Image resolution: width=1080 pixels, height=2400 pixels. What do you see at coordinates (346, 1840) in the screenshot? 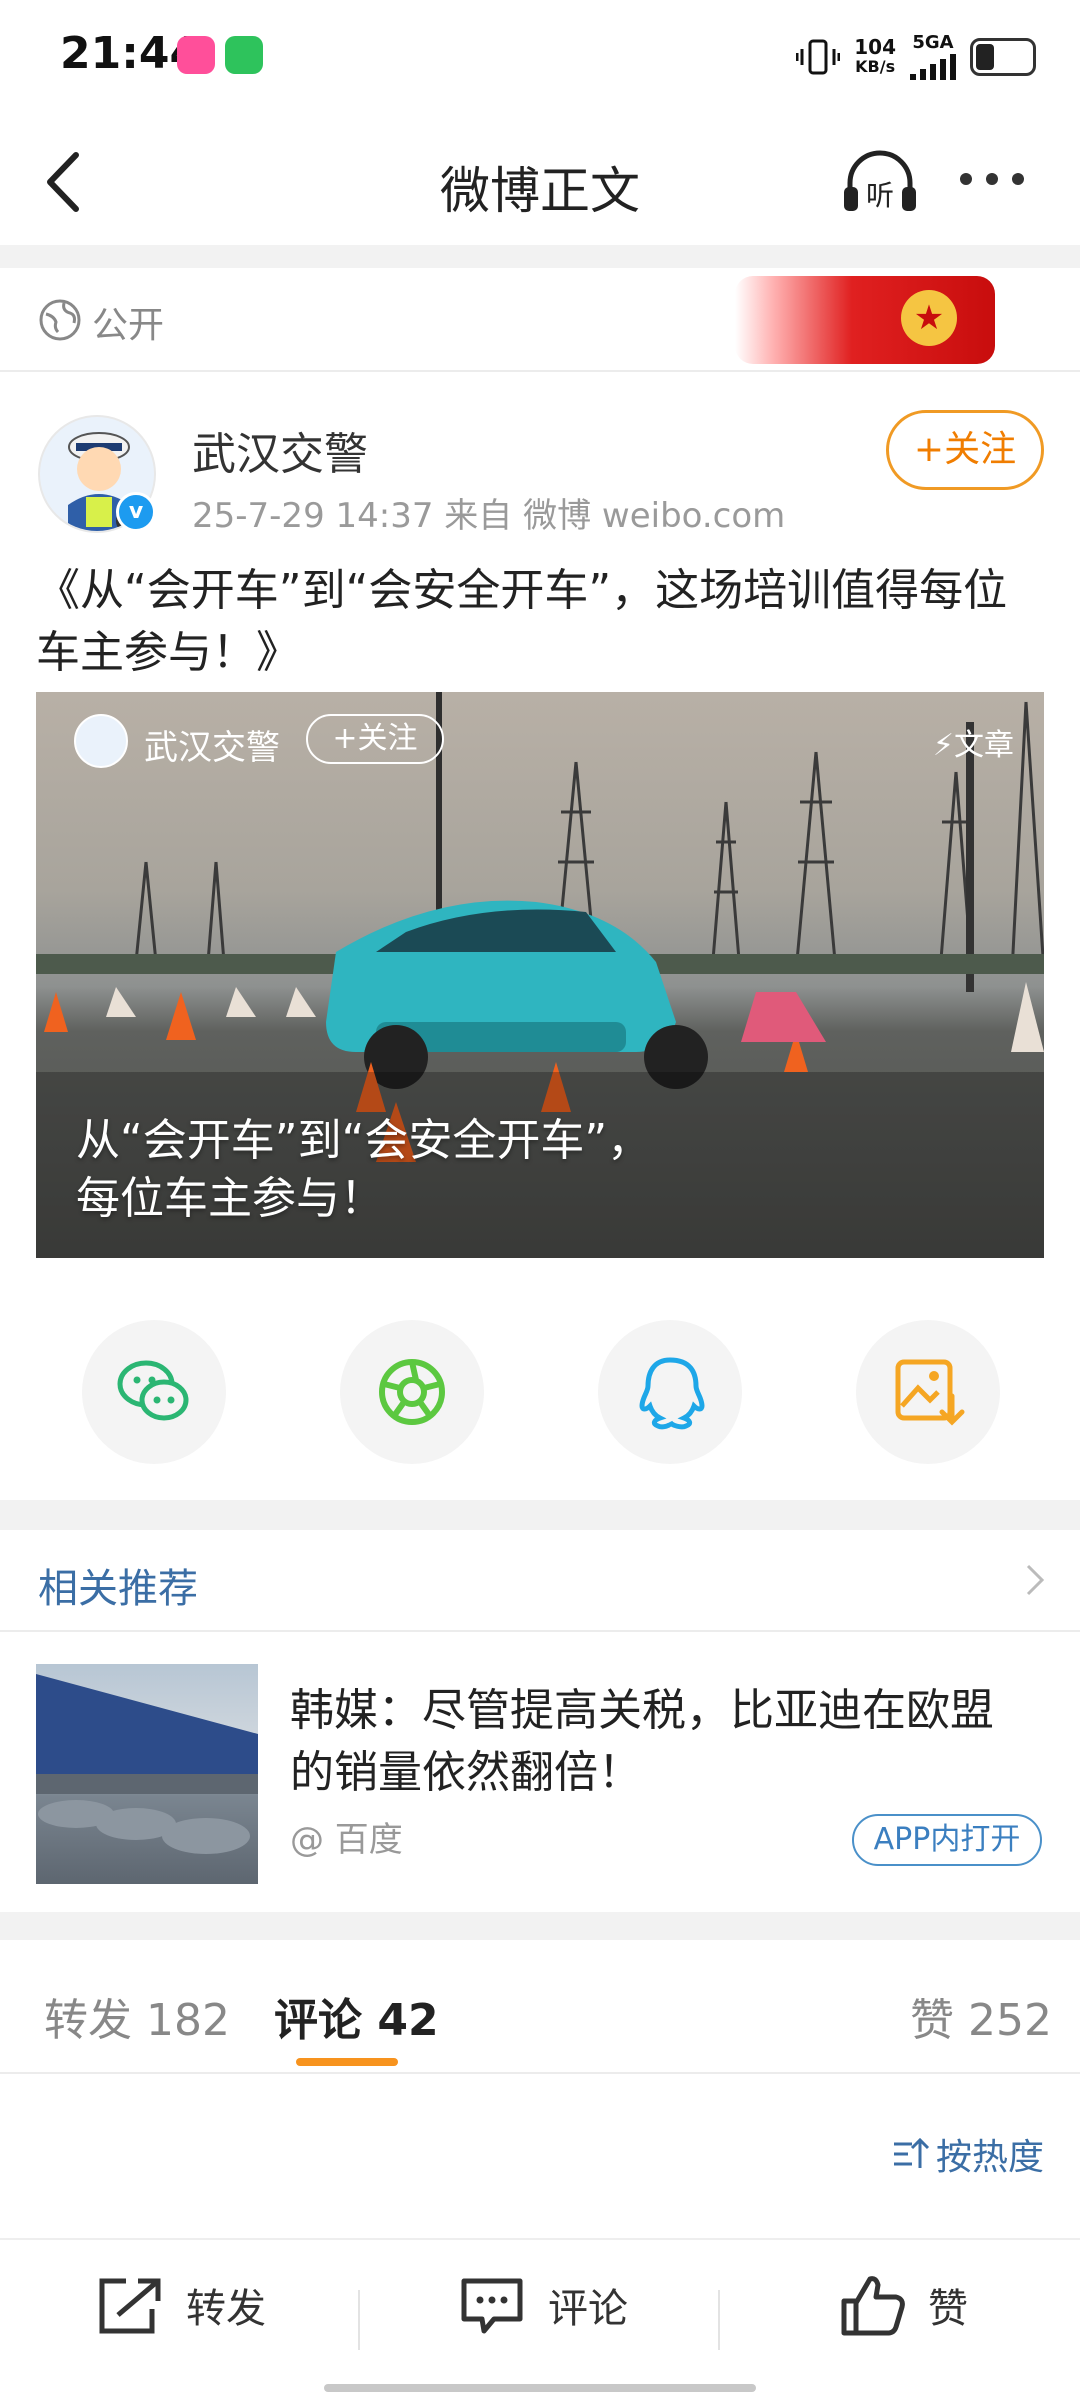
I see `related-item-source: @ 百度` at bounding box center [346, 1840].